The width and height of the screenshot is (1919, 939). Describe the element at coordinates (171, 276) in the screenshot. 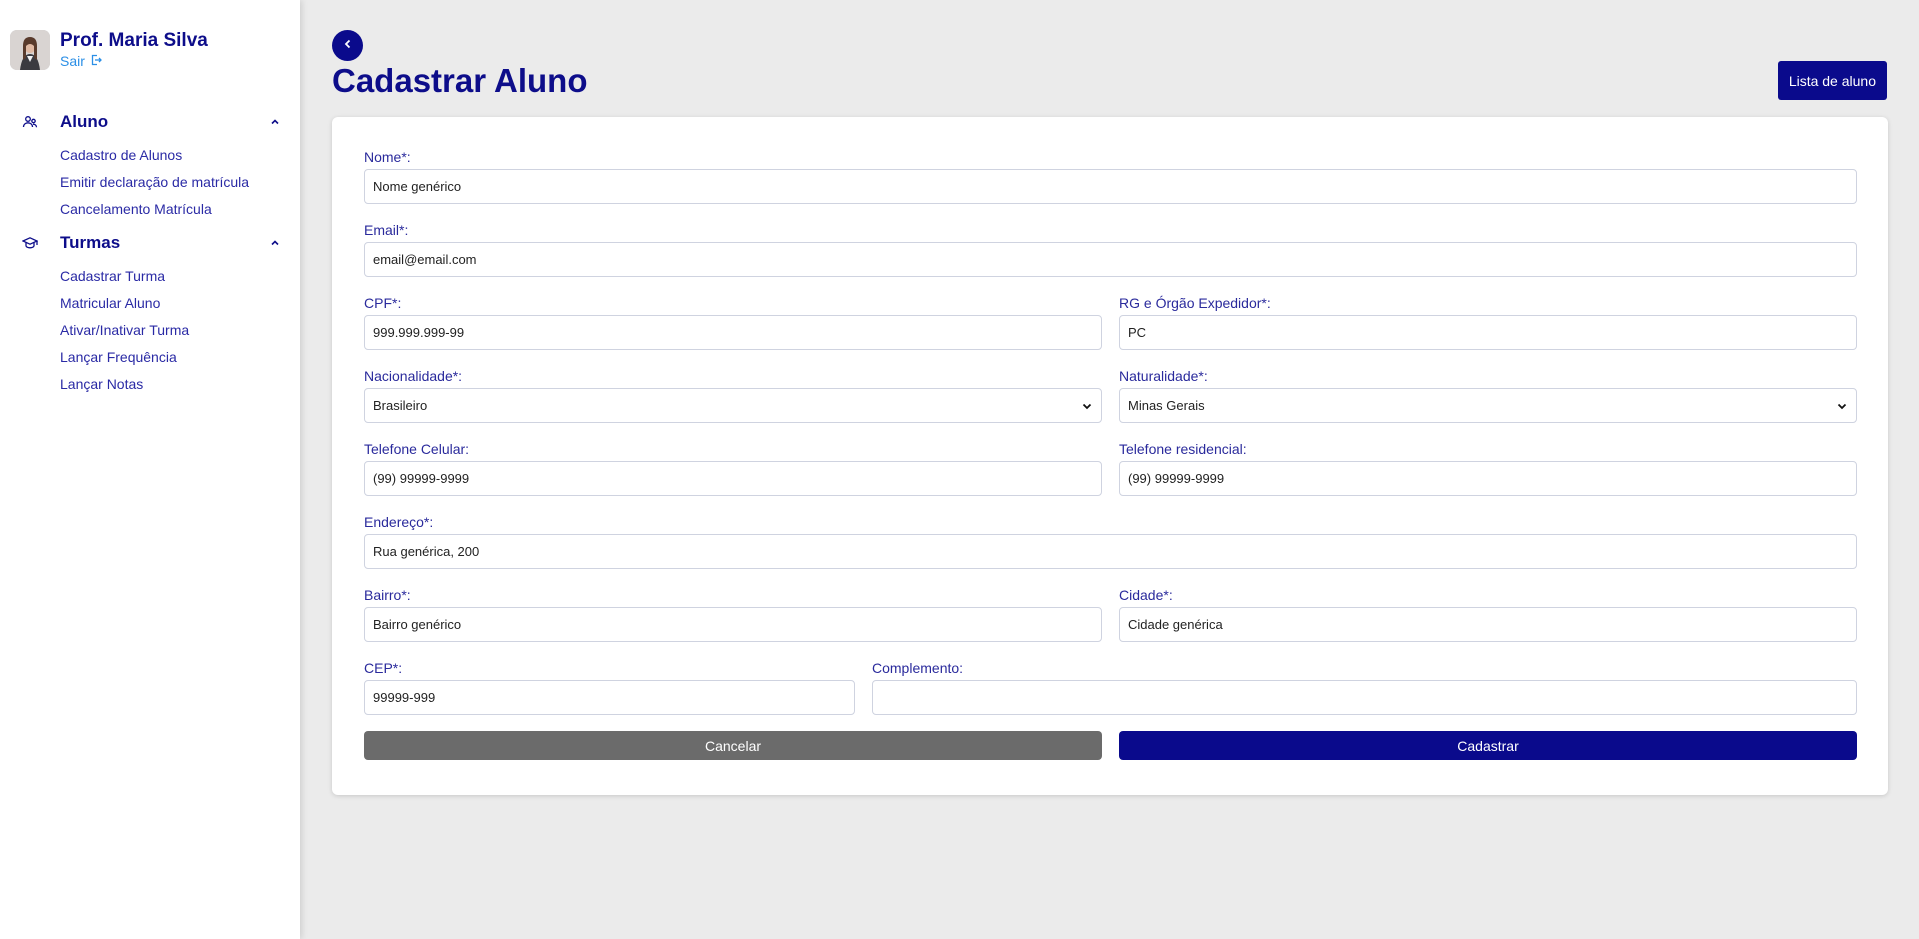

I see `nav-item-cadastrar-turma: Cadastrar Turma` at that location.